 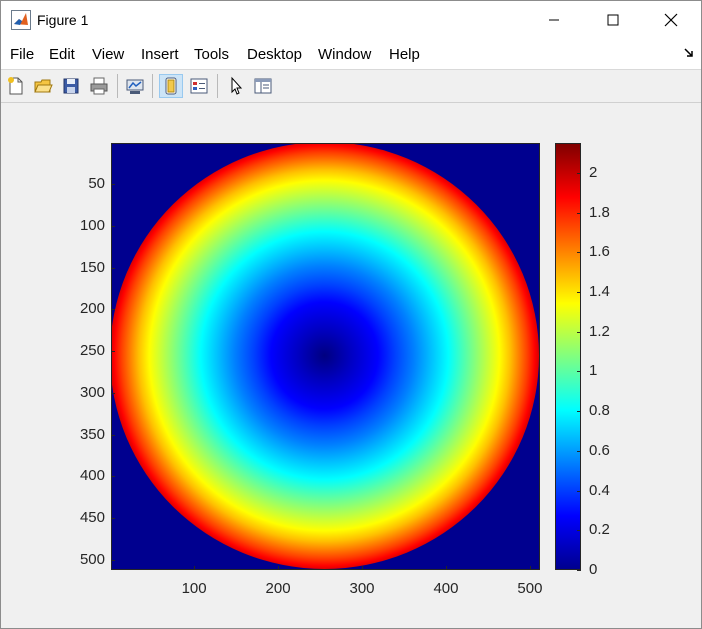 What do you see at coordinates (351, 20) in the screenshot?
I see `title-bar: Figure 1` at bounding box center [351, 20].